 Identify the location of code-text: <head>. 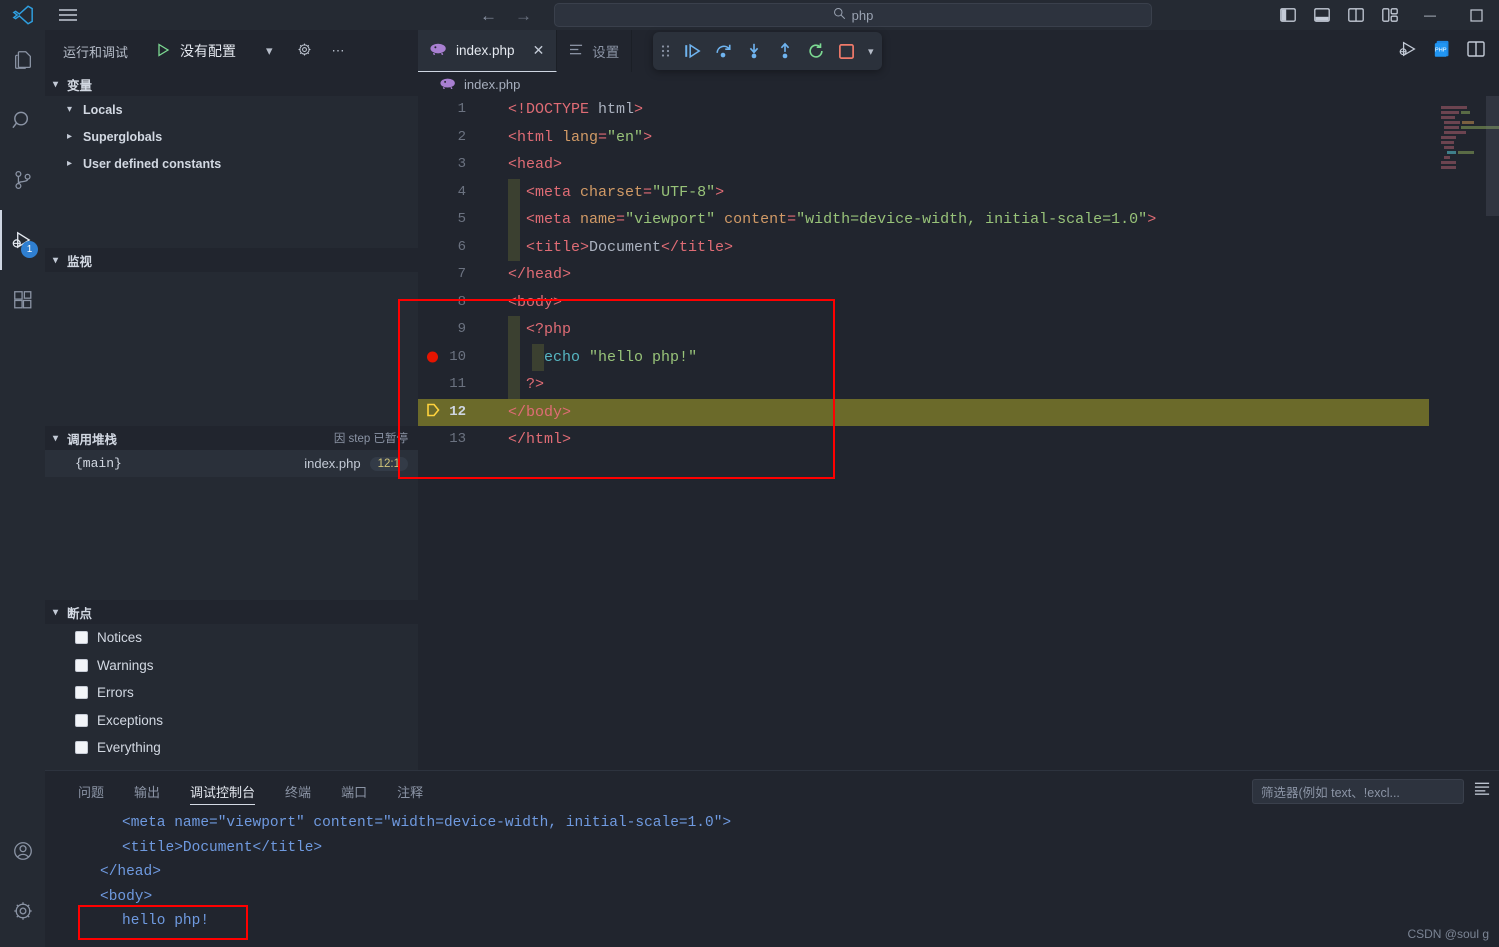
(535, 164).